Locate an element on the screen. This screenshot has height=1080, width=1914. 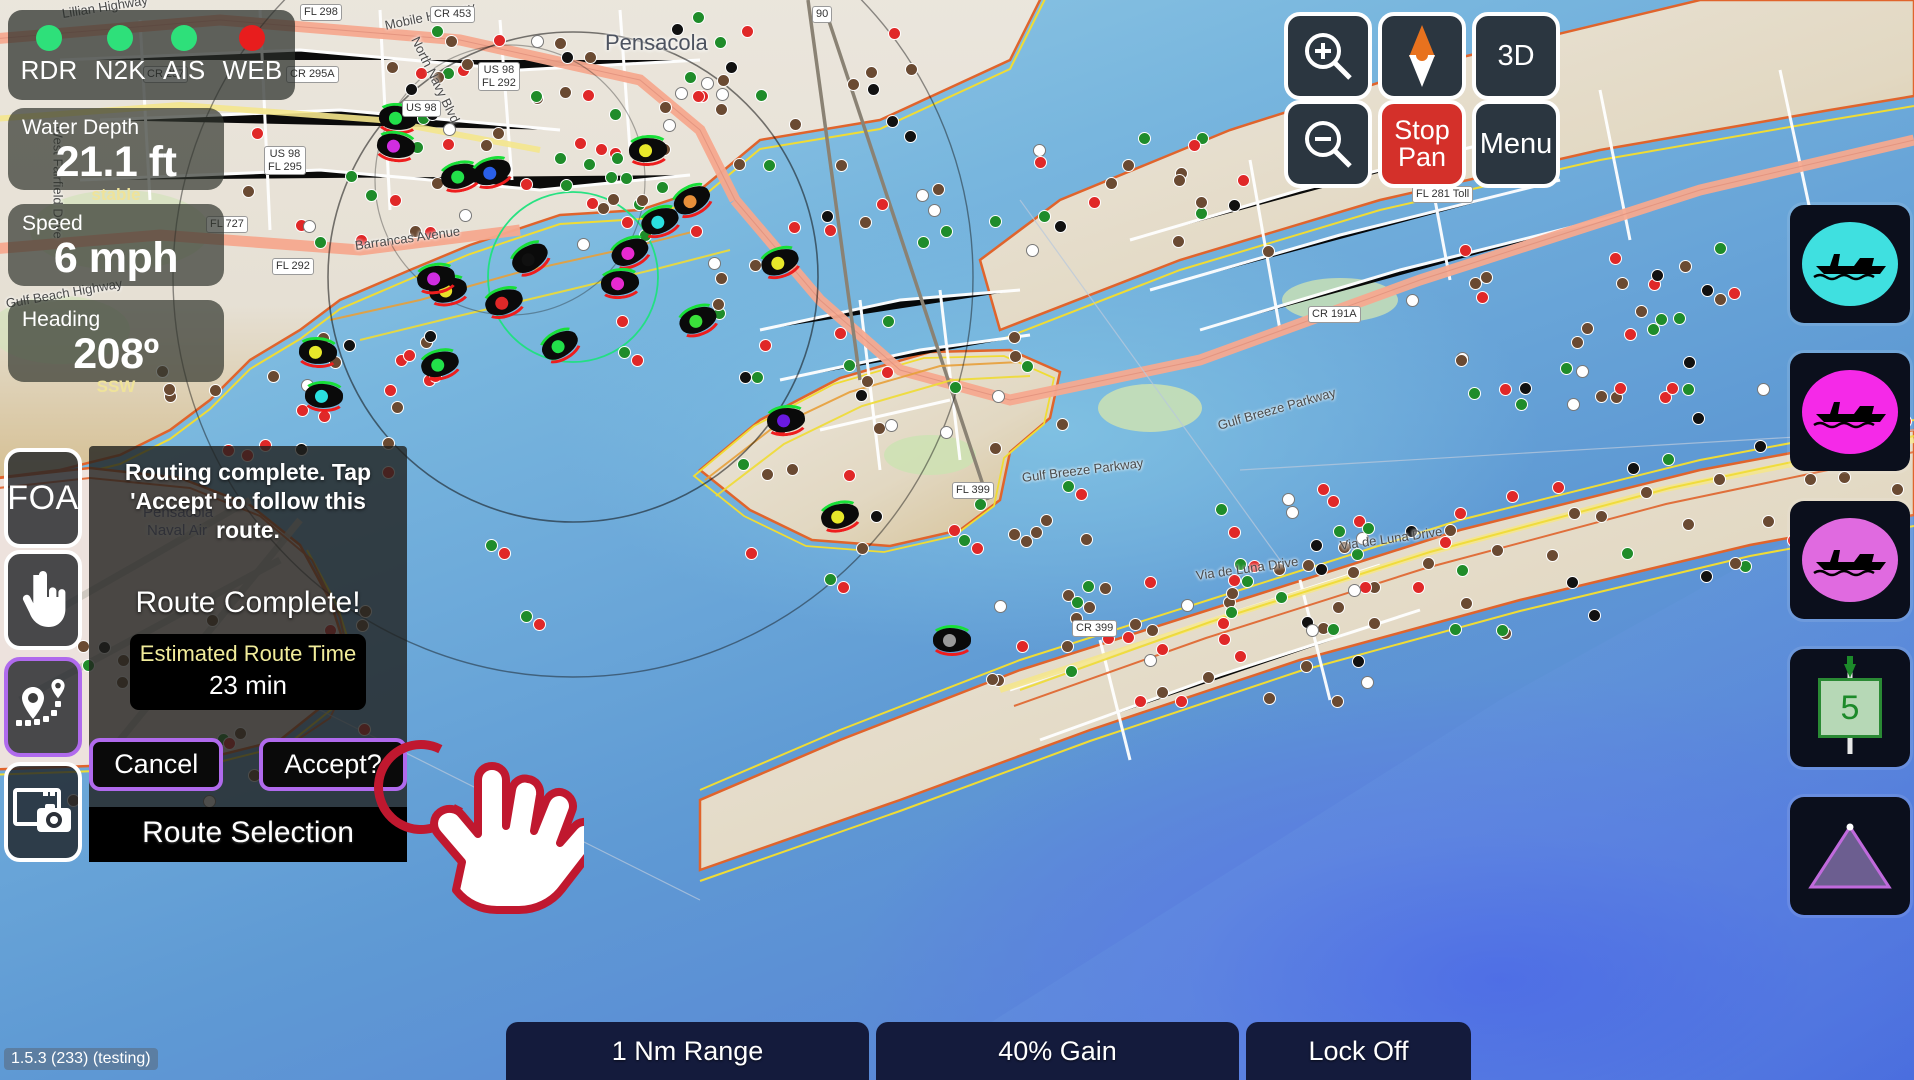
three-d-toggle-button: 3D is located at coordinates (1516, 56).